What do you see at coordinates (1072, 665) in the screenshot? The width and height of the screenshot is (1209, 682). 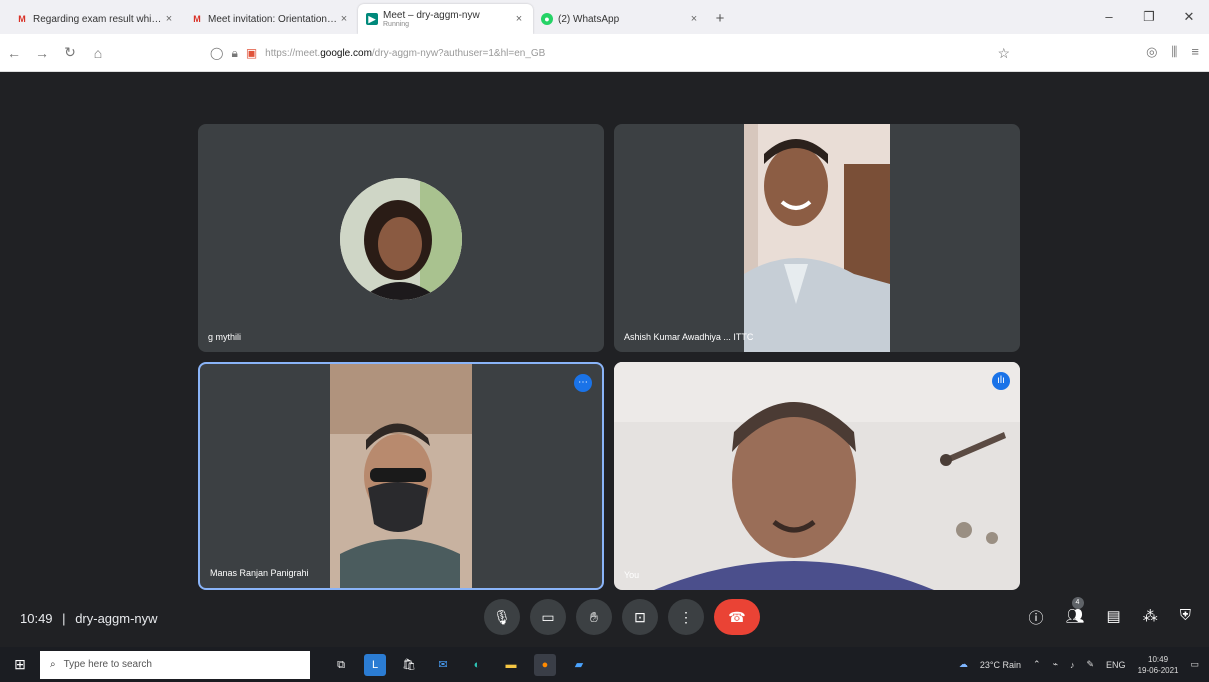 I see `volume-icon: ♪` at bounding box center [1072, 665].